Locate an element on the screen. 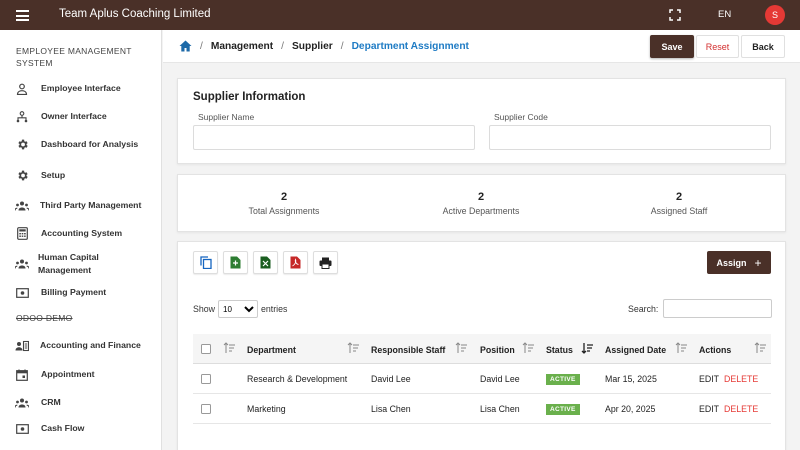  sidebar-item-crm: CRM is located at coordinates (80, 402).